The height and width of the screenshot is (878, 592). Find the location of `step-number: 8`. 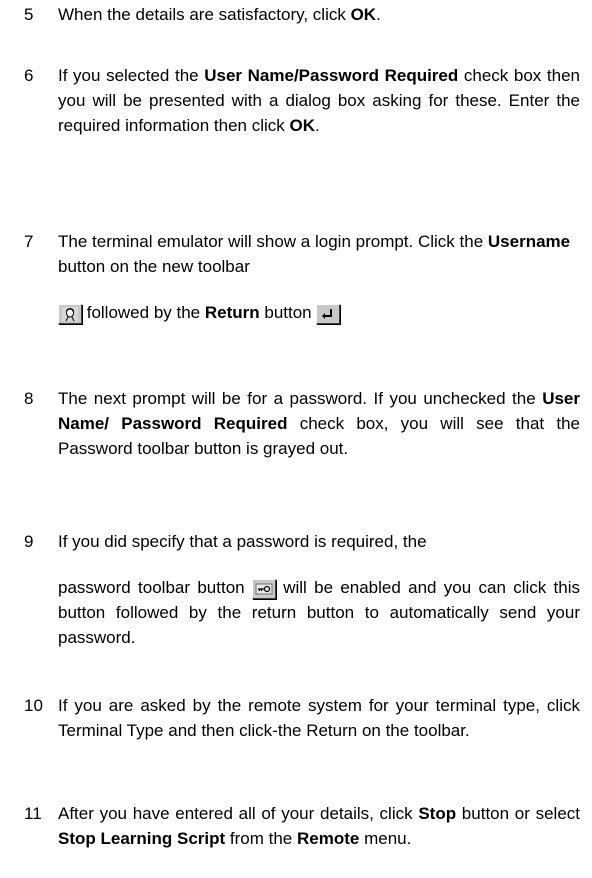

step-number: 8 is located at coordinates (29, 398).